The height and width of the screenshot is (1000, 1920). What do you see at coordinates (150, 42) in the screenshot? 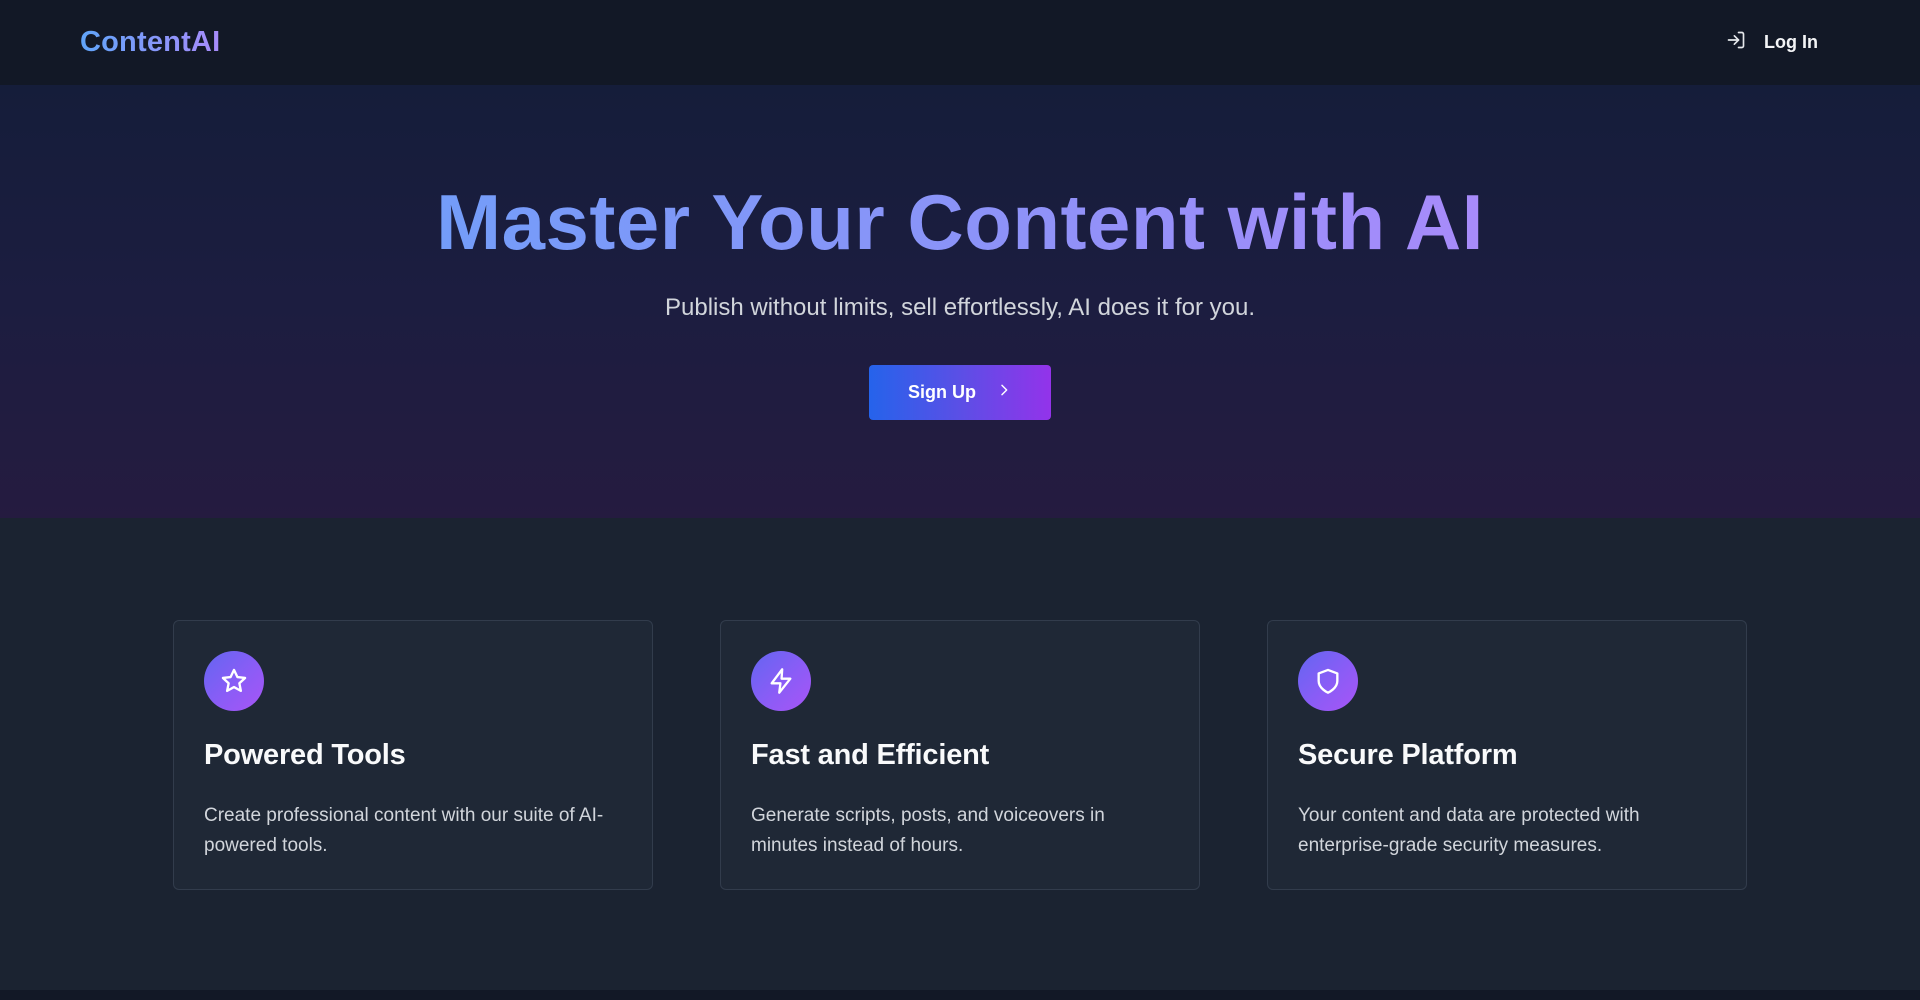
I see `brand-logo: ContentAI` at bounding box center [150, 42].